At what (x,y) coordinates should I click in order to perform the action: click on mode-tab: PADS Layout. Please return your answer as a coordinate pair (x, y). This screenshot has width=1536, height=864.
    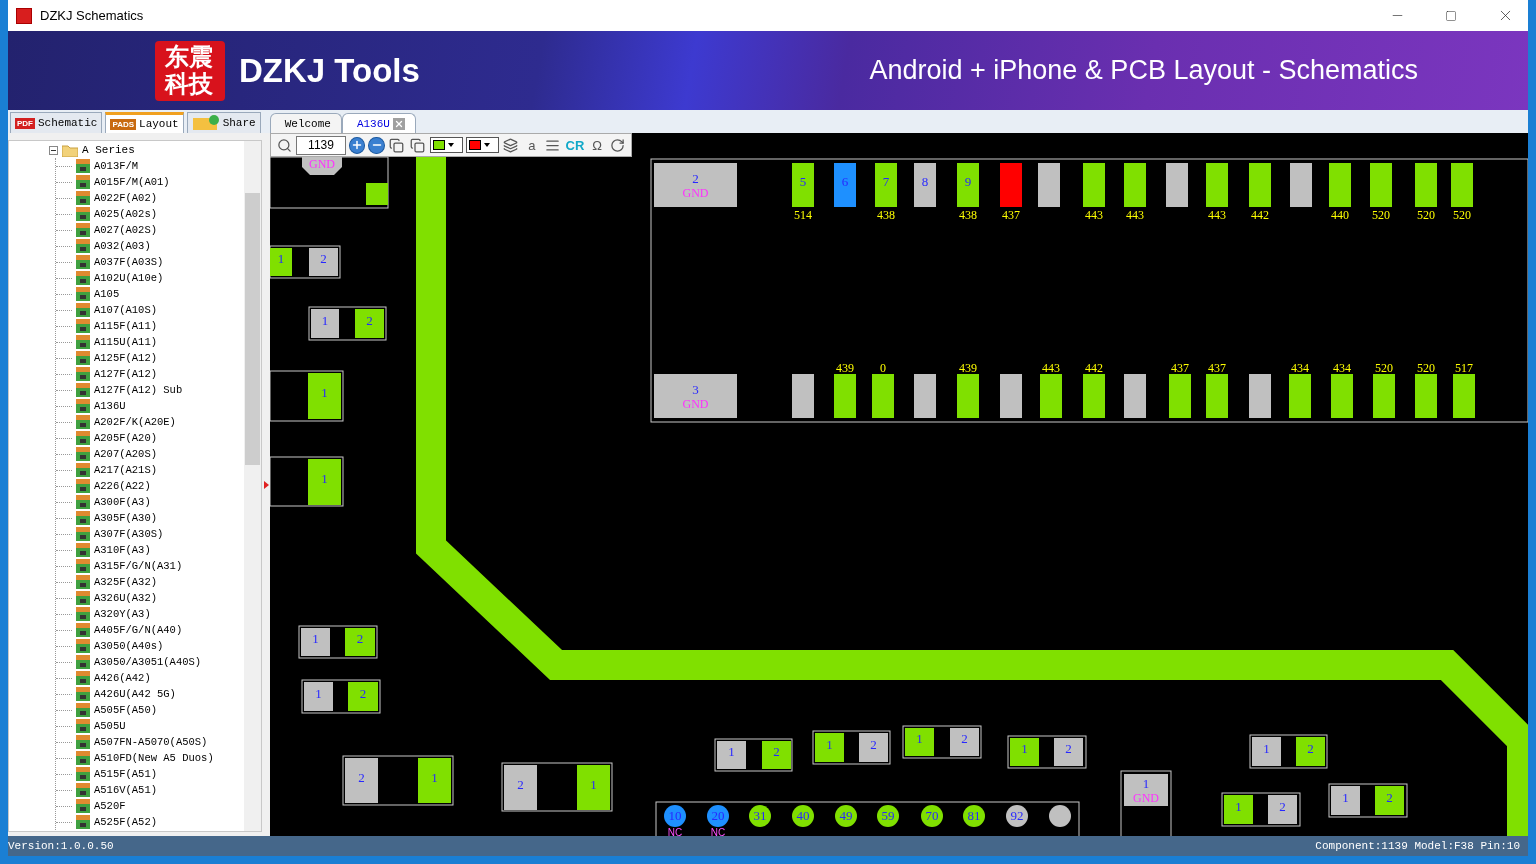
    Looking at the image, I should click on (144, 122).